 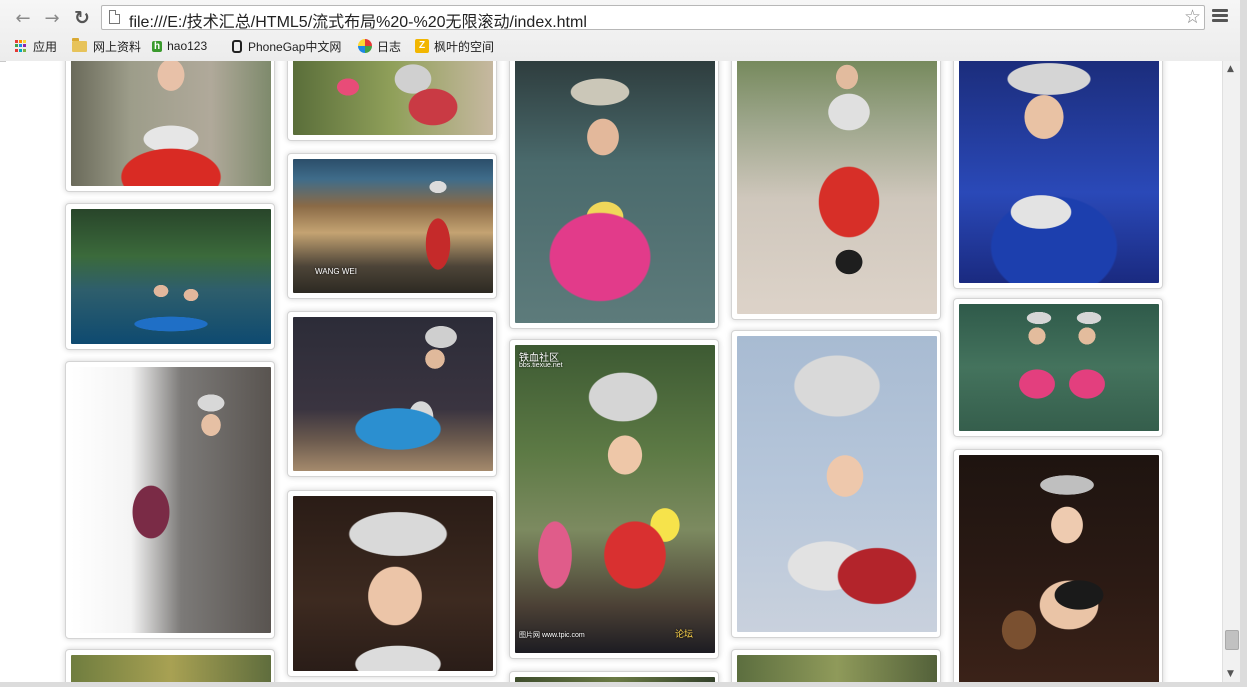 I want to click on window-frame-bottom, so click(x=623, y=684).